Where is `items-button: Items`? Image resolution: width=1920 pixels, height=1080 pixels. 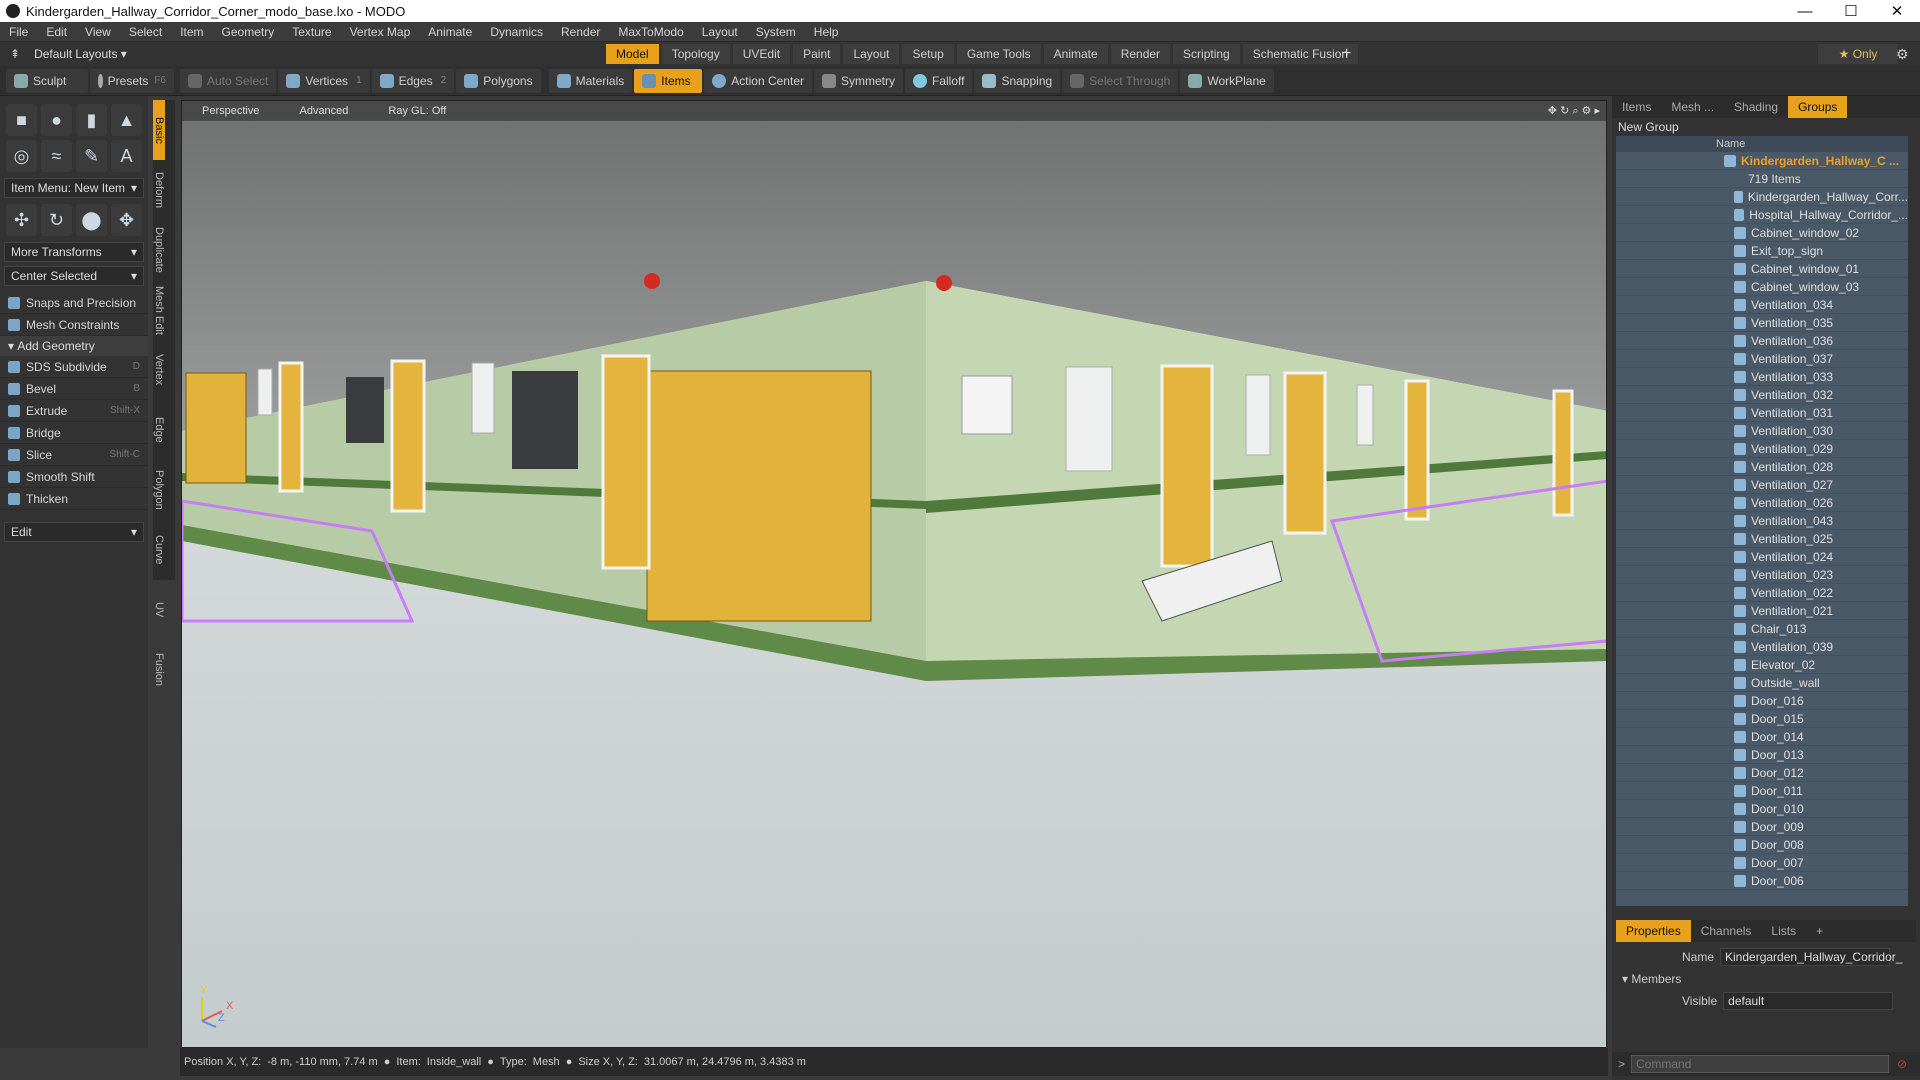 items-button: Items is located at coordinates (668, 80).